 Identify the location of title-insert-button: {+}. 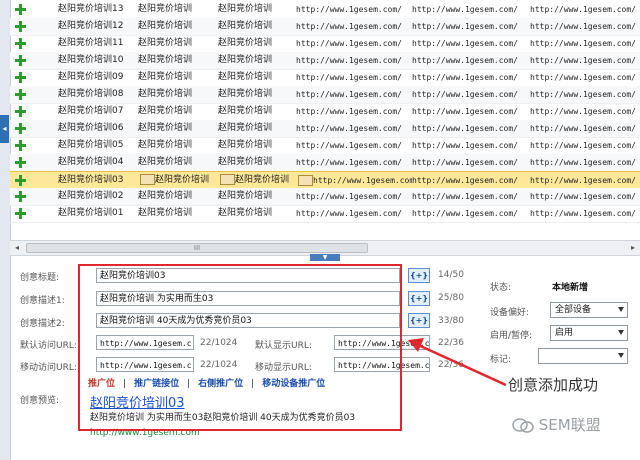
(419, 275).